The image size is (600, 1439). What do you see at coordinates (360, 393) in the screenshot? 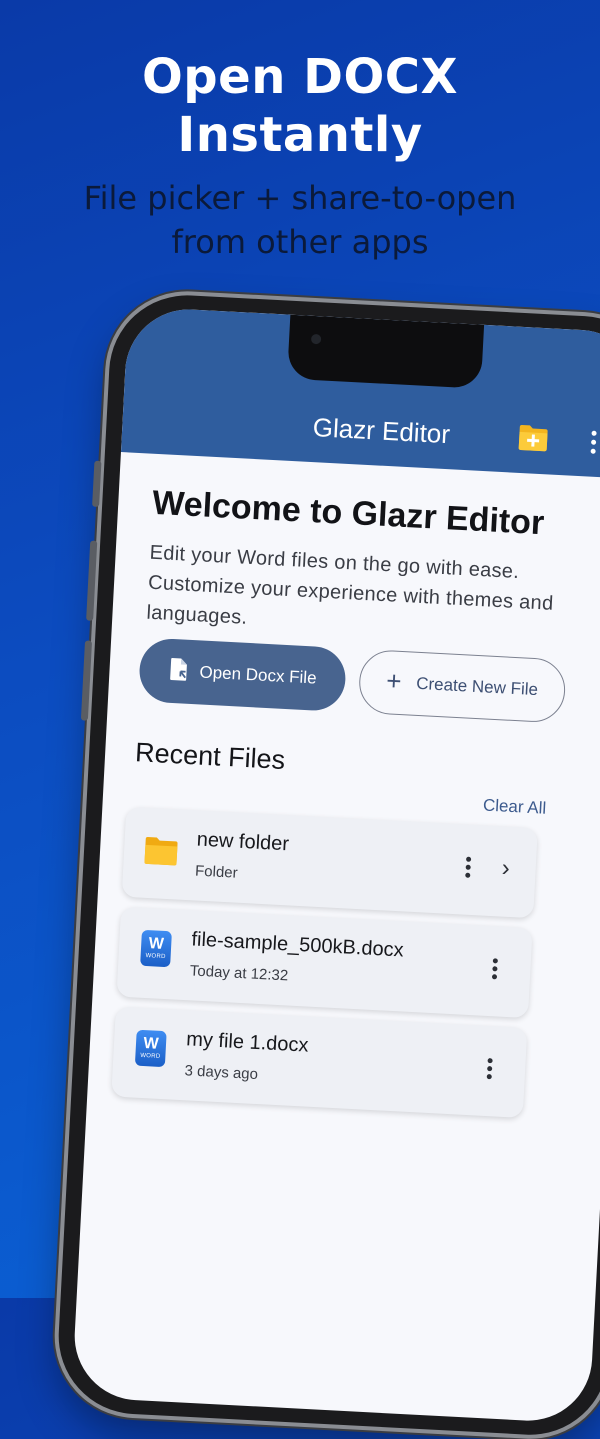
I see `app-bar: Glazr Editor` at bounding box center [360, 393].